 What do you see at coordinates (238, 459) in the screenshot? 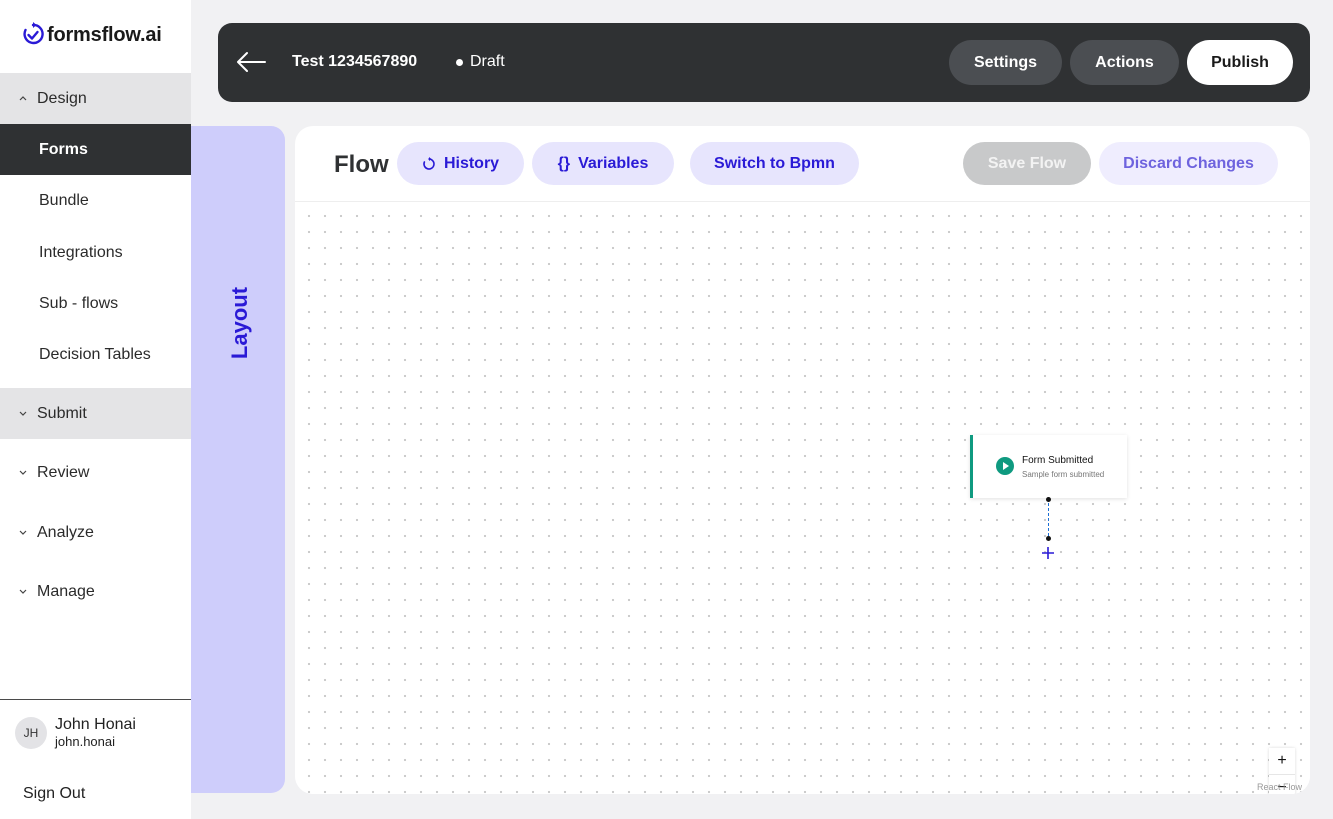
I see `layout-tab: Layout` at bounding box center [238, 459].